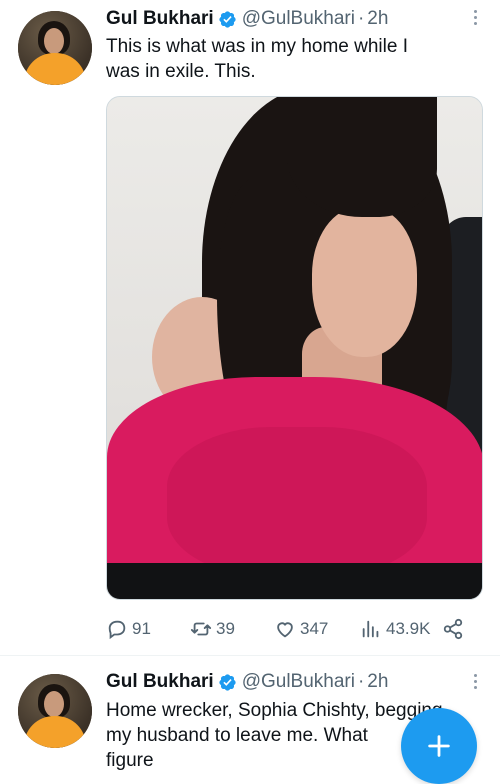 This screenshot has height=784, width=500. What do you see at coordinates (314, 628) in the screenshot?
I see `like-count: 347` at bounding box center [314, 628].